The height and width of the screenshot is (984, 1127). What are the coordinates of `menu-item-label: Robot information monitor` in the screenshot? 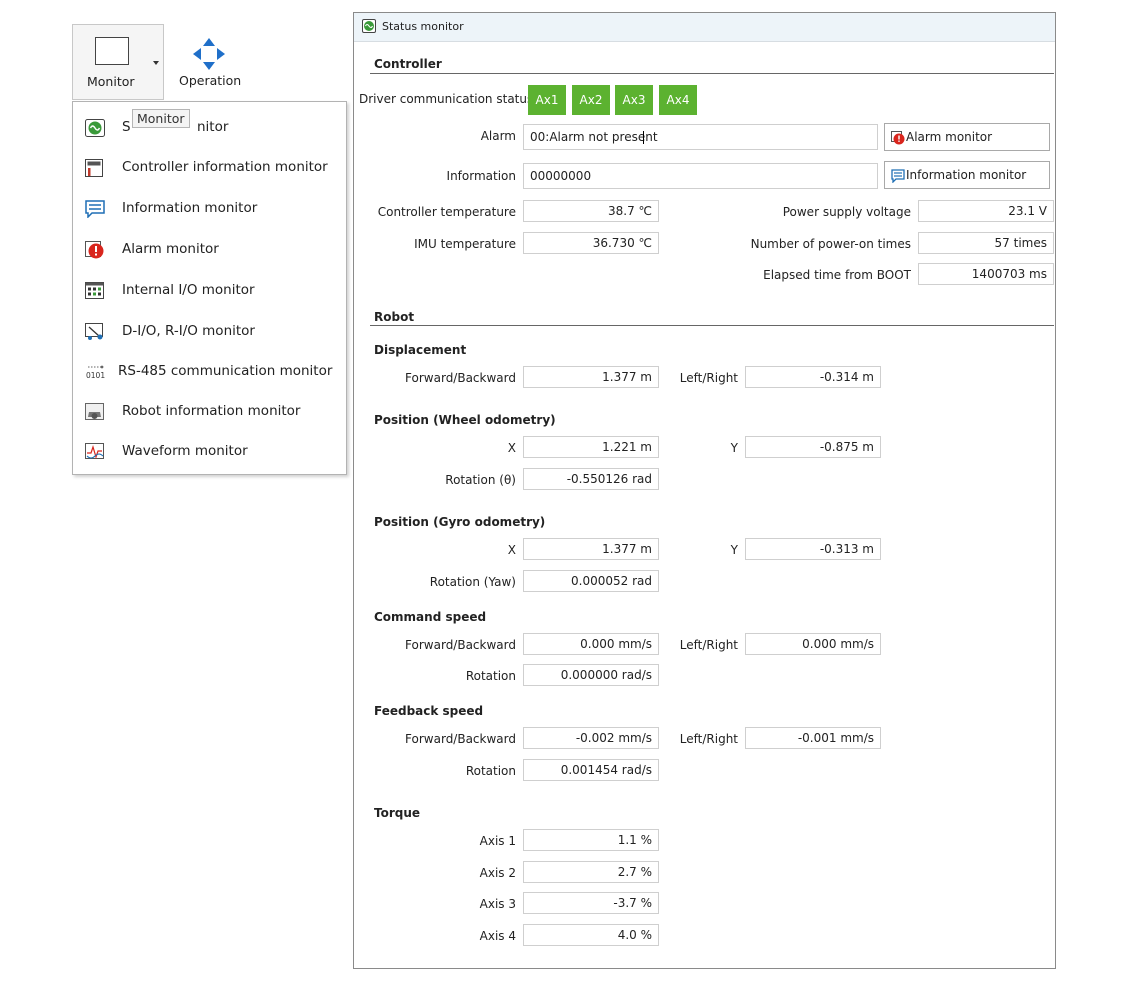 It's located at (211, 411).